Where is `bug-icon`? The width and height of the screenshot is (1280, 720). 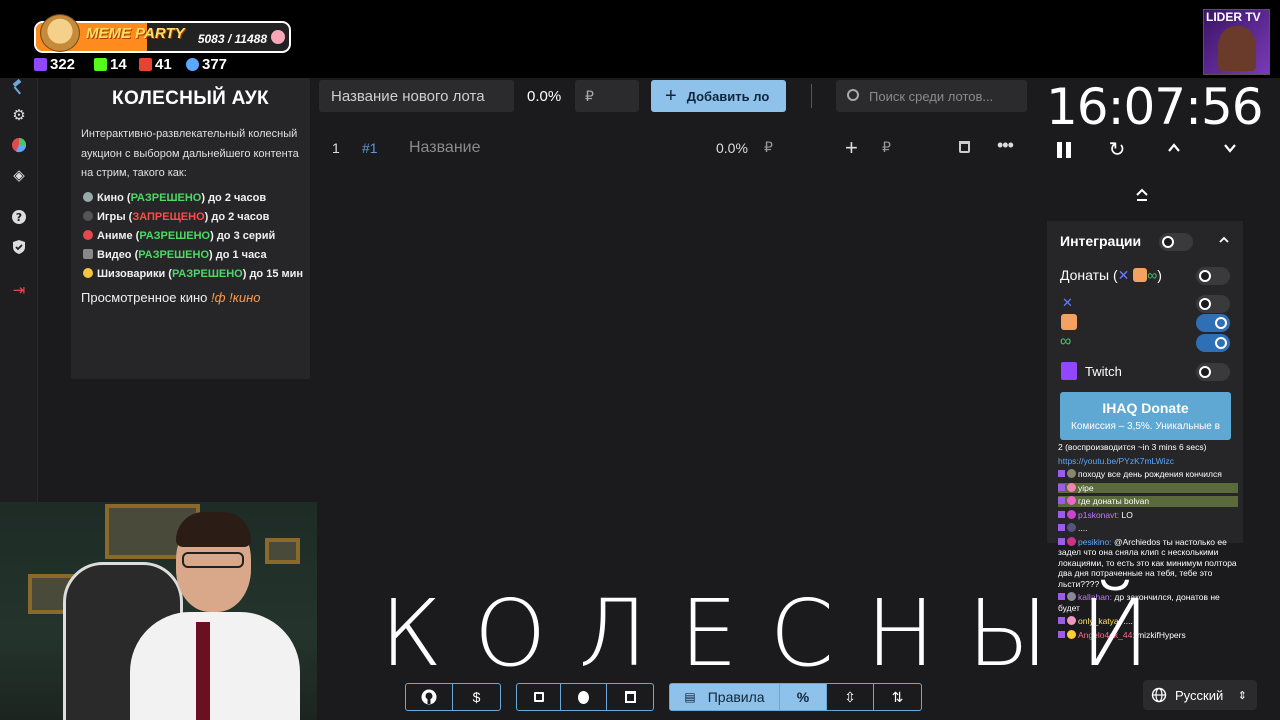 bug-icon is located at coordinates (583, 697).